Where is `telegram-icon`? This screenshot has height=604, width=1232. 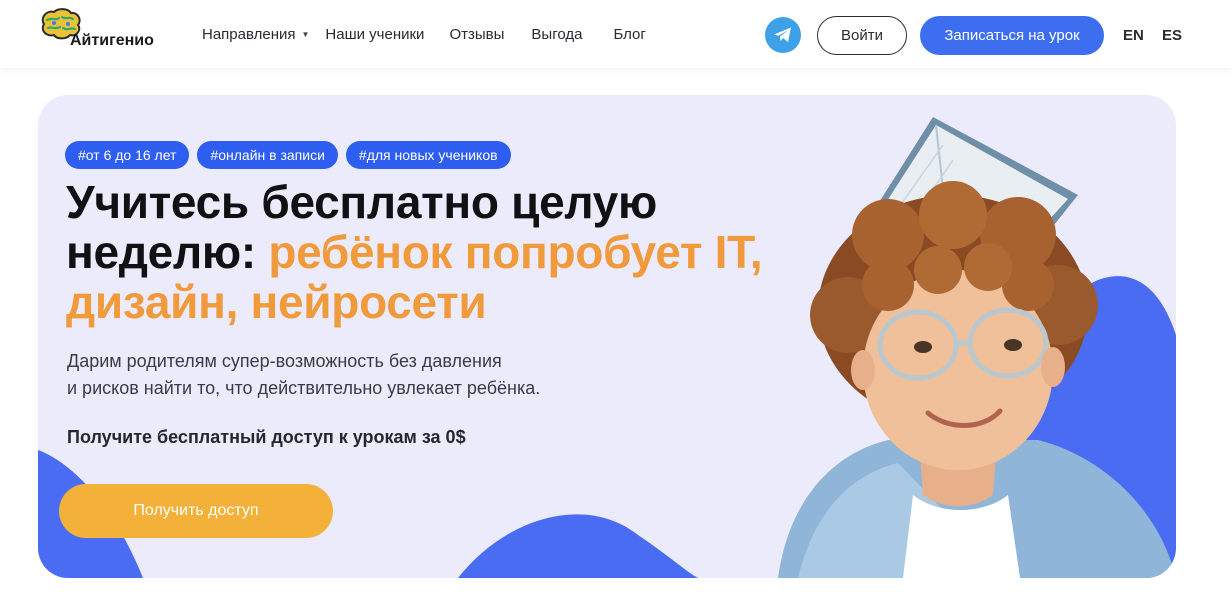
telegram-icon is located at coordinates (782, 34).